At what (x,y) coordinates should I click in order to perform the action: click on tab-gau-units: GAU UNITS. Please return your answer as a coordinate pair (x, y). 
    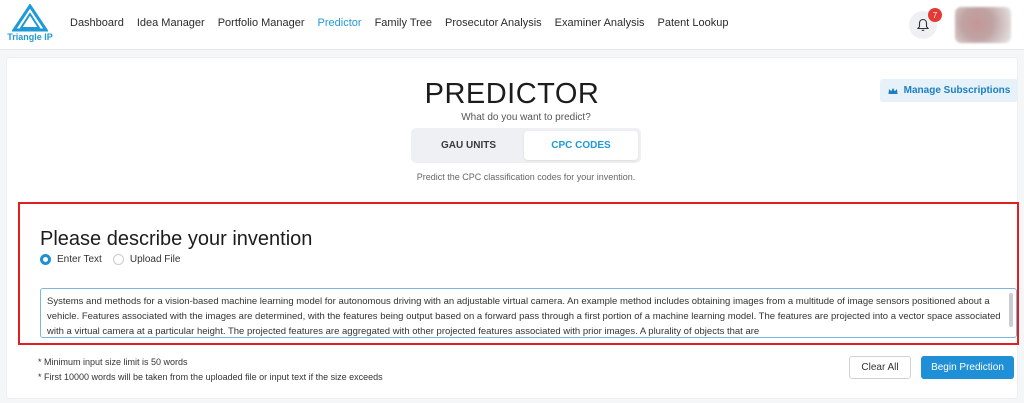
    Looking at the image, I should click on (468, 145).